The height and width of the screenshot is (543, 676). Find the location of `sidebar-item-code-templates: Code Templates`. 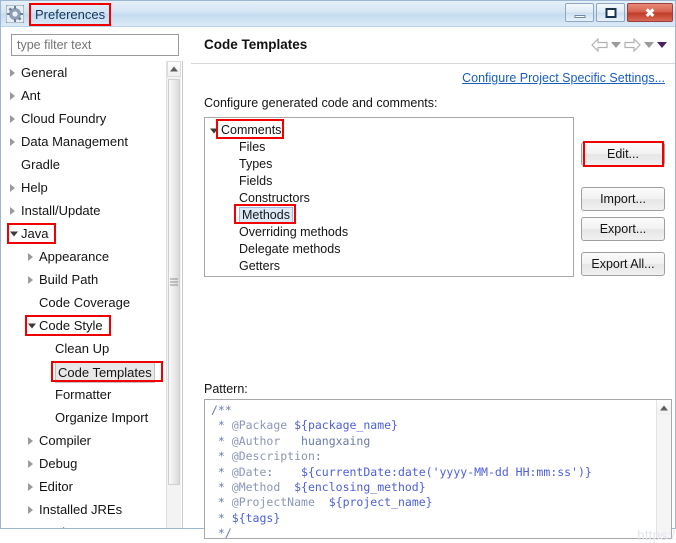

sidebar-item-code-templates: Code Templates is located at coordinates (87, 372).